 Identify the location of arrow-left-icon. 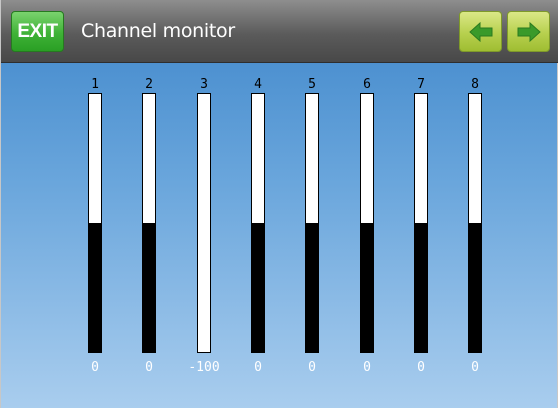
(480, 31).